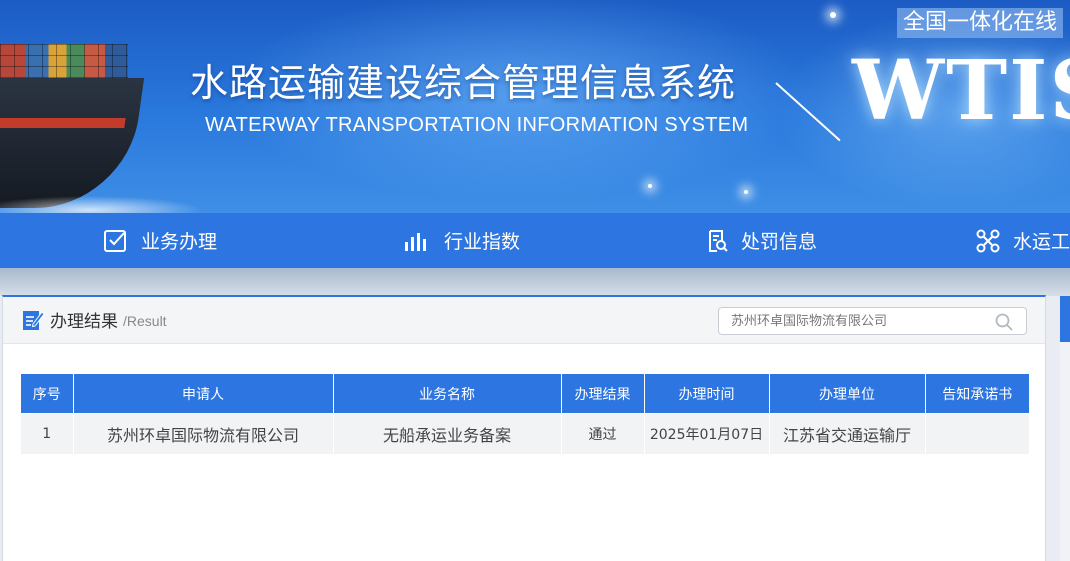 The height and width of the screenshot is (561, 1070). I want to click on bar-chart-icon, so click(415, 241).